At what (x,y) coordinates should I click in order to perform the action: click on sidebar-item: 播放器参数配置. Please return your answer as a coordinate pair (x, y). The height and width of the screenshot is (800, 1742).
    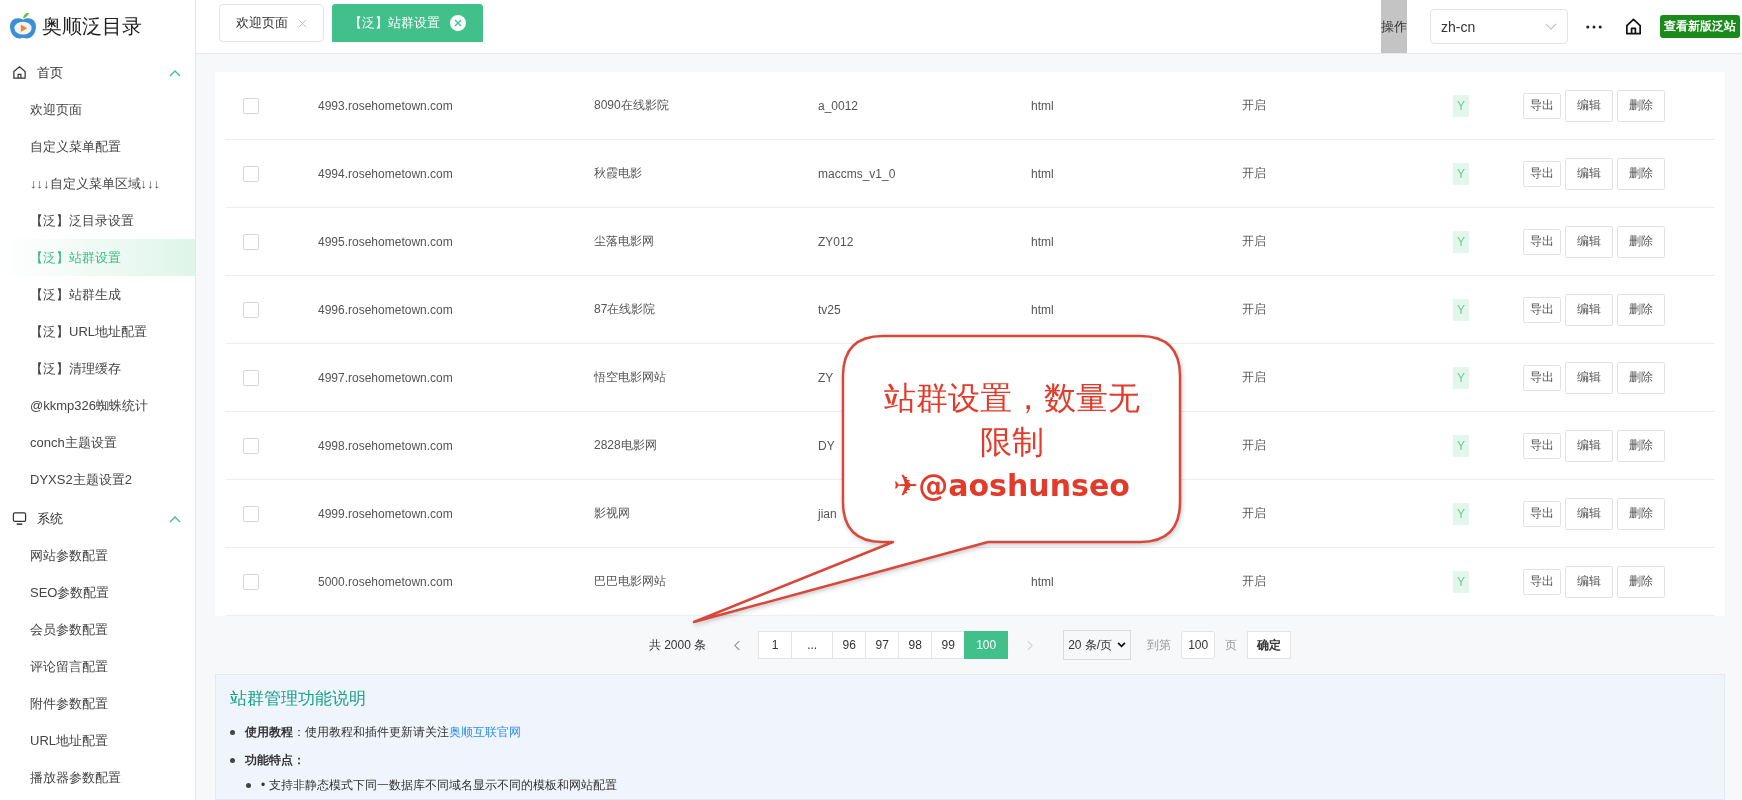
    Looking at the image, I should click on (97, 777).